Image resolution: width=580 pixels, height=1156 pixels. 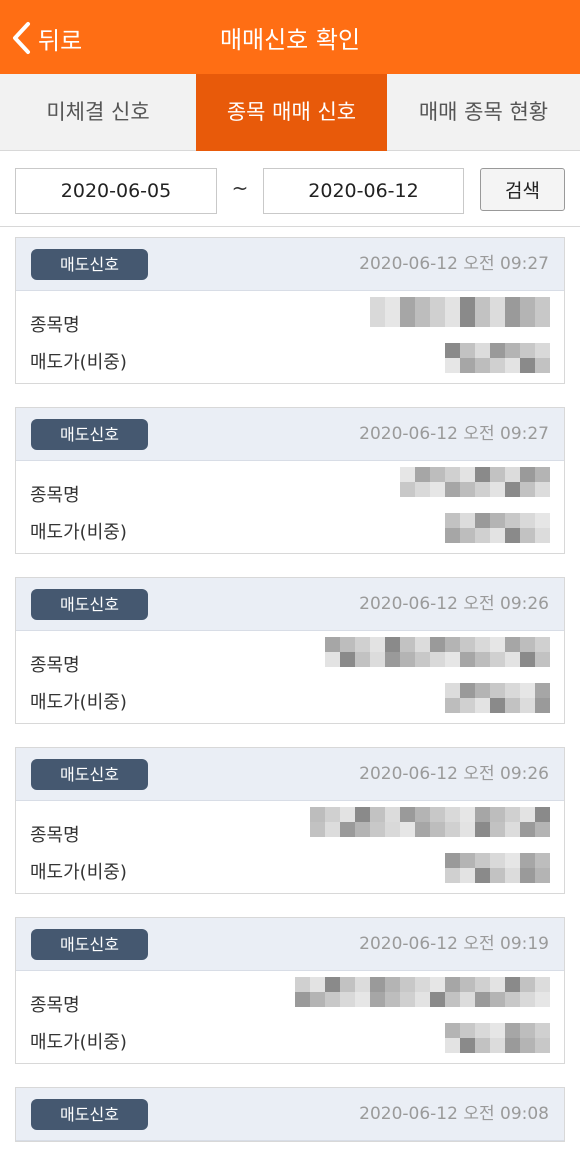 What do you see at coordinates (60, 40) in the screenshot?
I see `back-label: 뒤로` at bounding box center [60, 40].